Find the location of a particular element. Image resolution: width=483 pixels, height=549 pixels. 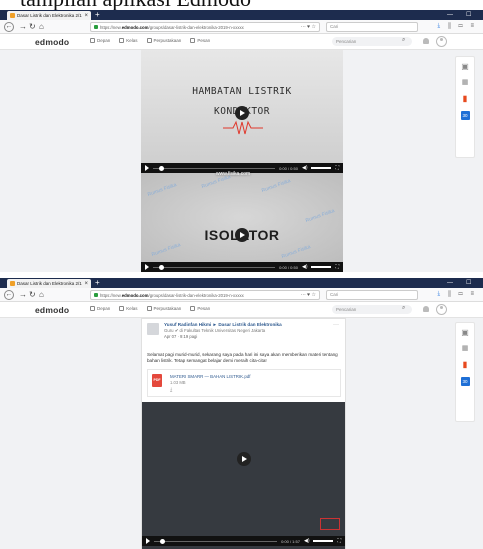

more-options-icon: ··· is located at coordinates (336, 325).